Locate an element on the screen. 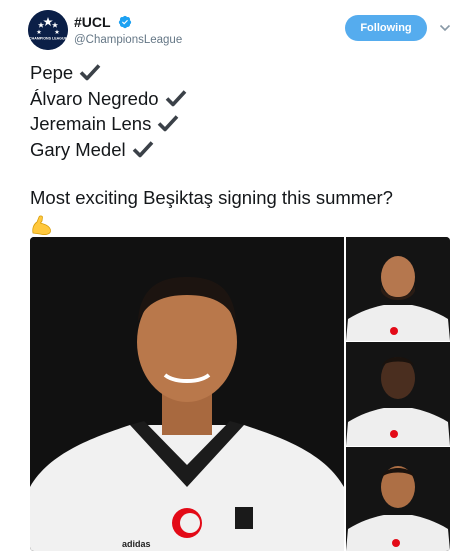  avatar-text: CHAMPIONS LEAGUE is located at coordinates (48, 39).